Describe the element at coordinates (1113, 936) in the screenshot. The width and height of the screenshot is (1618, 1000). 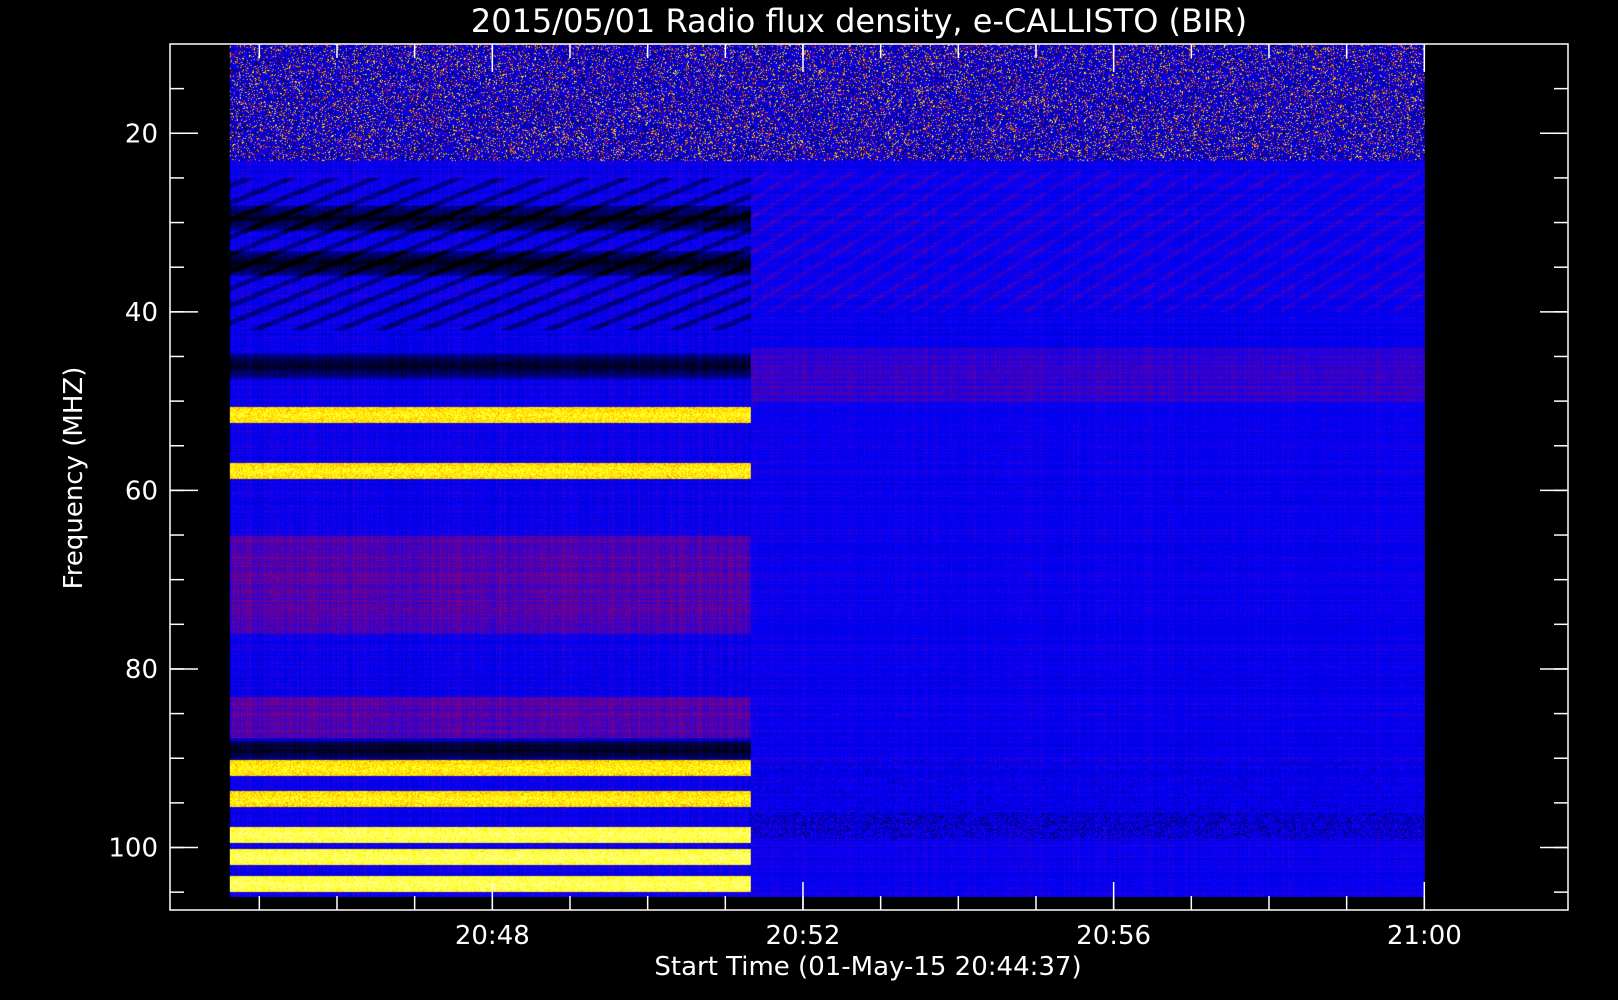
I see `x-tick-label: 20:56` at that location.